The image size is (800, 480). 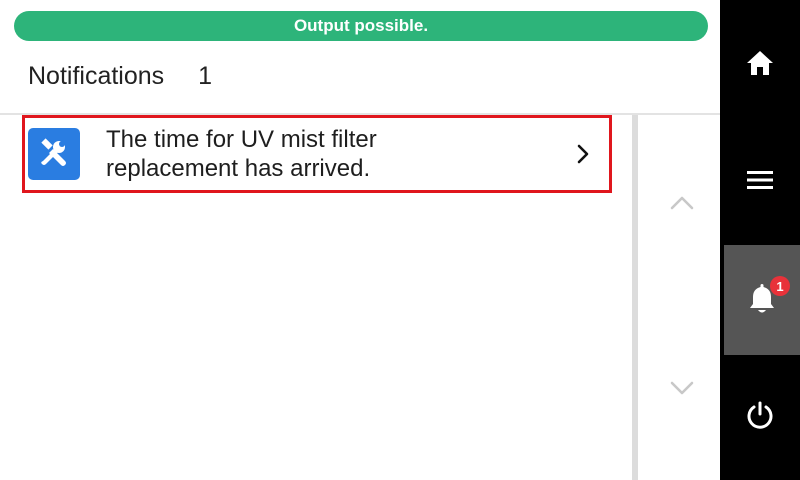 I want to click on scroll-controls, so click(x=676, y=297).